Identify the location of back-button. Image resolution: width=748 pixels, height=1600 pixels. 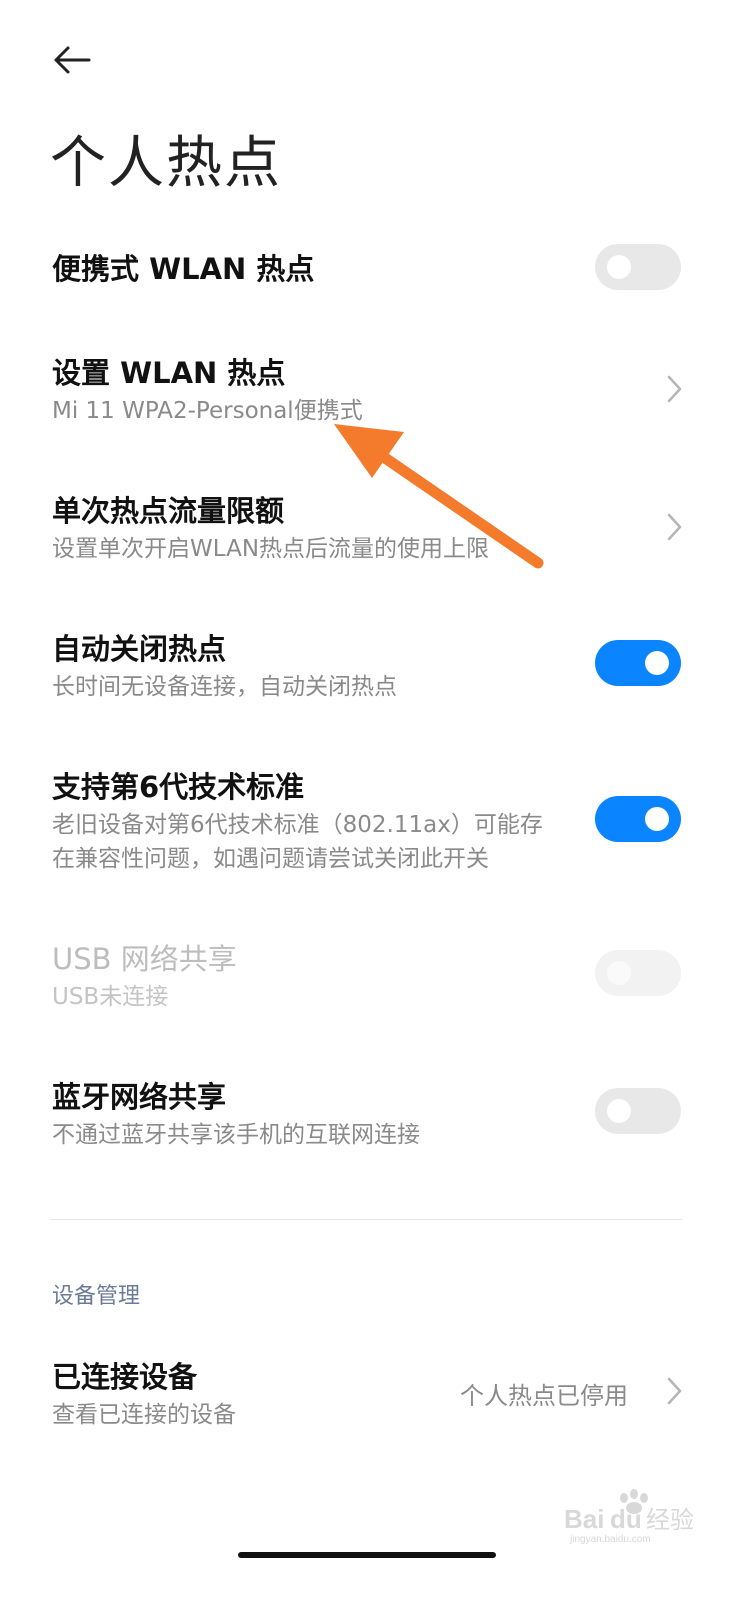
(72, 60).